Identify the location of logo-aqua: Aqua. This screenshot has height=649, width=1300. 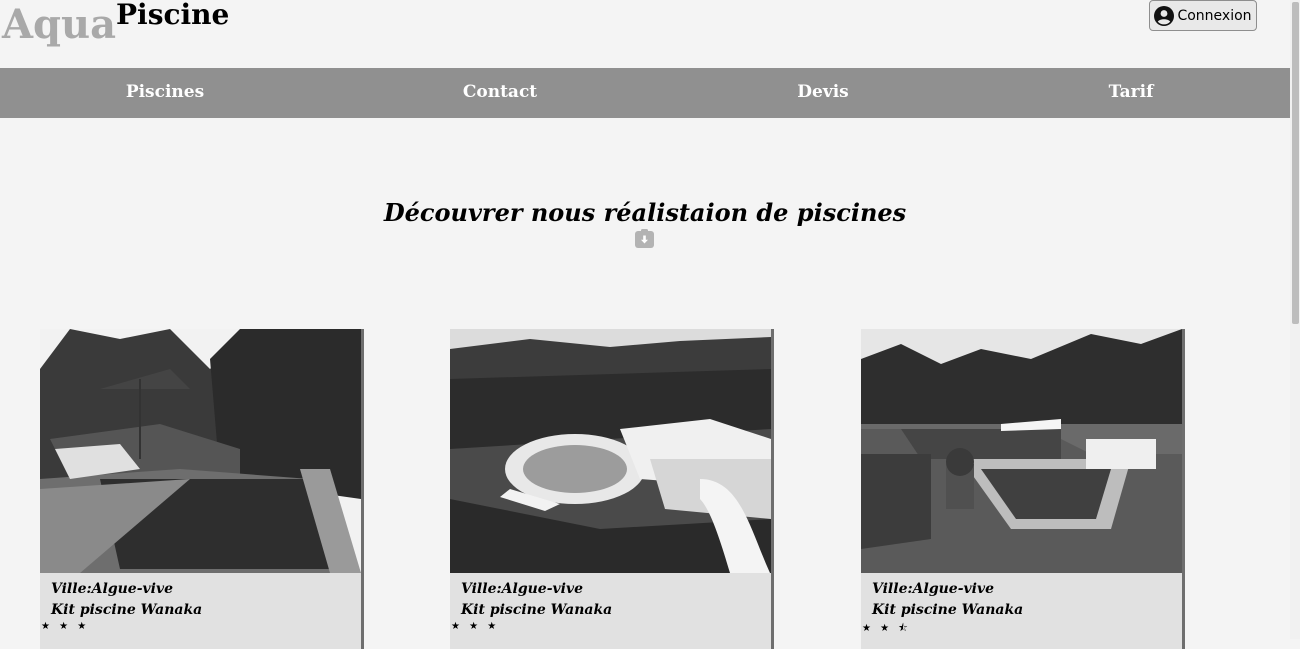
(59, 25).